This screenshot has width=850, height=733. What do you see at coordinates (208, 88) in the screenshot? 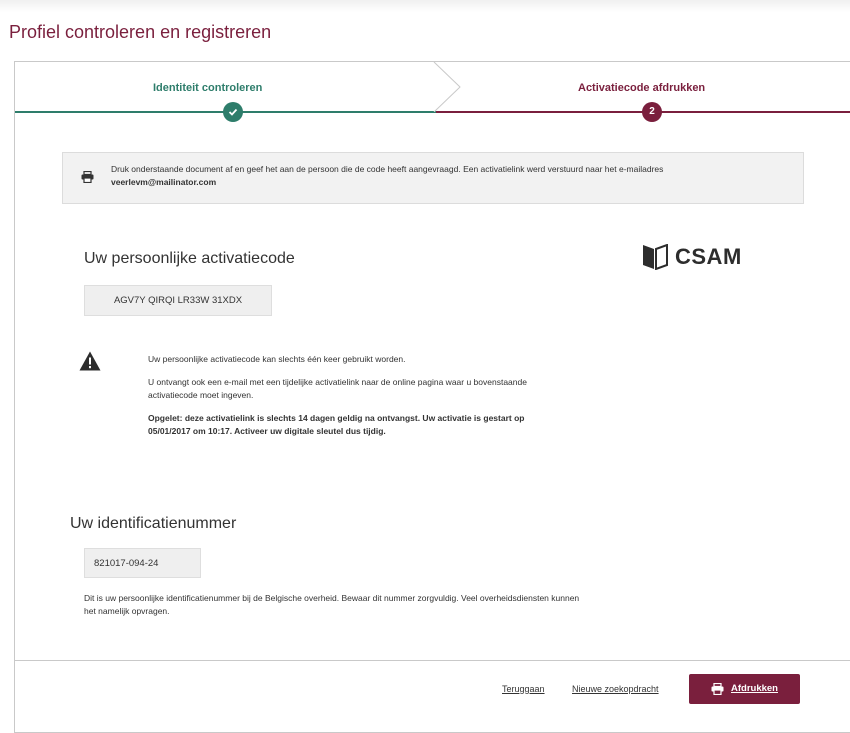
I see `step-1-label: Identiteit controleren` at bounding box center [208, 88].